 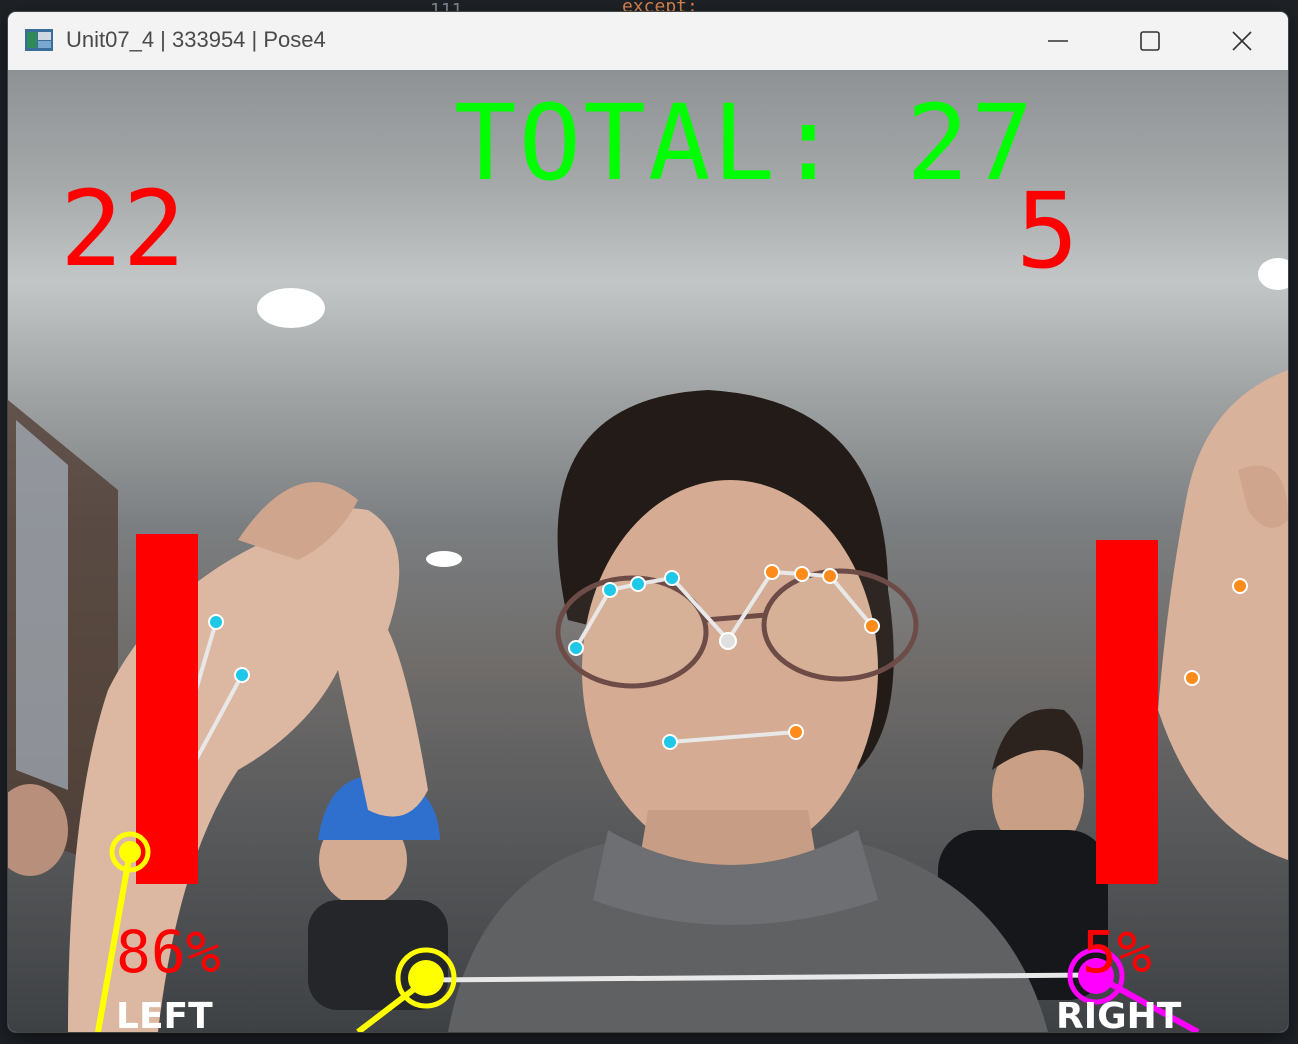 I want to click on keypoint-left-wrist, so click(x=216, y=622).